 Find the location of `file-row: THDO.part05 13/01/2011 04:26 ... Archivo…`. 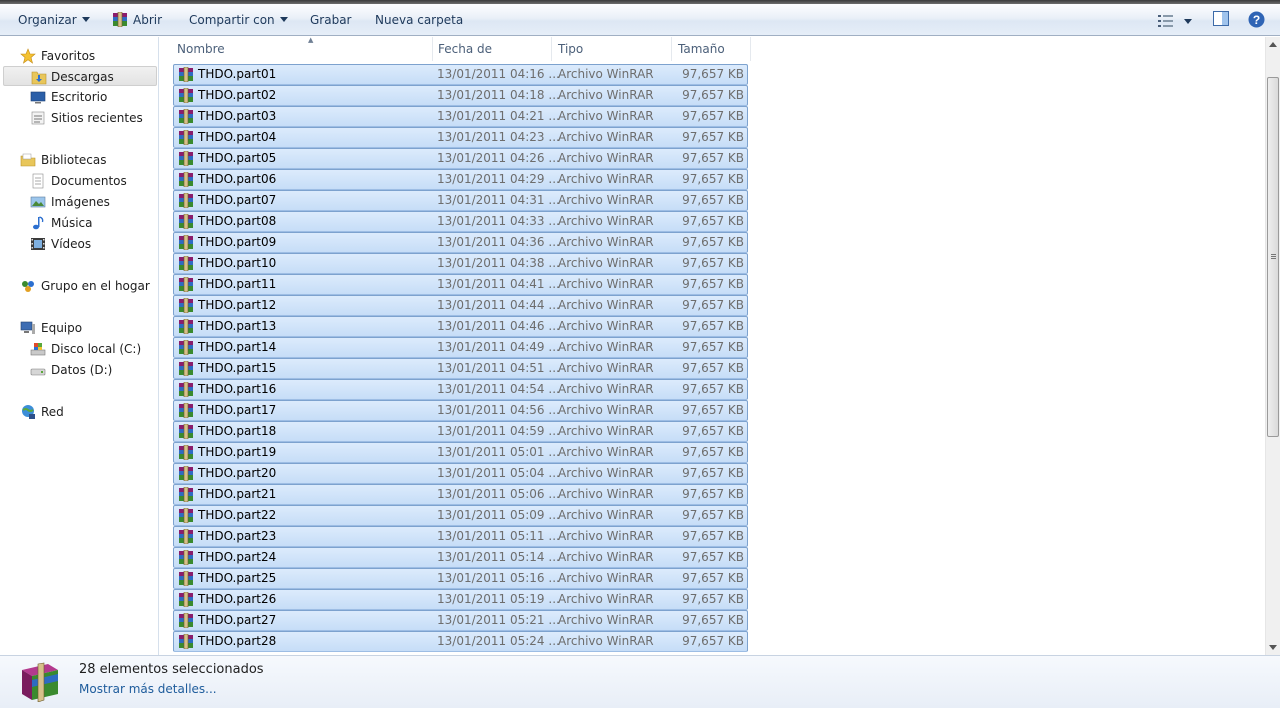

file-row: THDO.part05 13/01/2011 04:26 ... Archivo… is located at coordinates (460, 158).